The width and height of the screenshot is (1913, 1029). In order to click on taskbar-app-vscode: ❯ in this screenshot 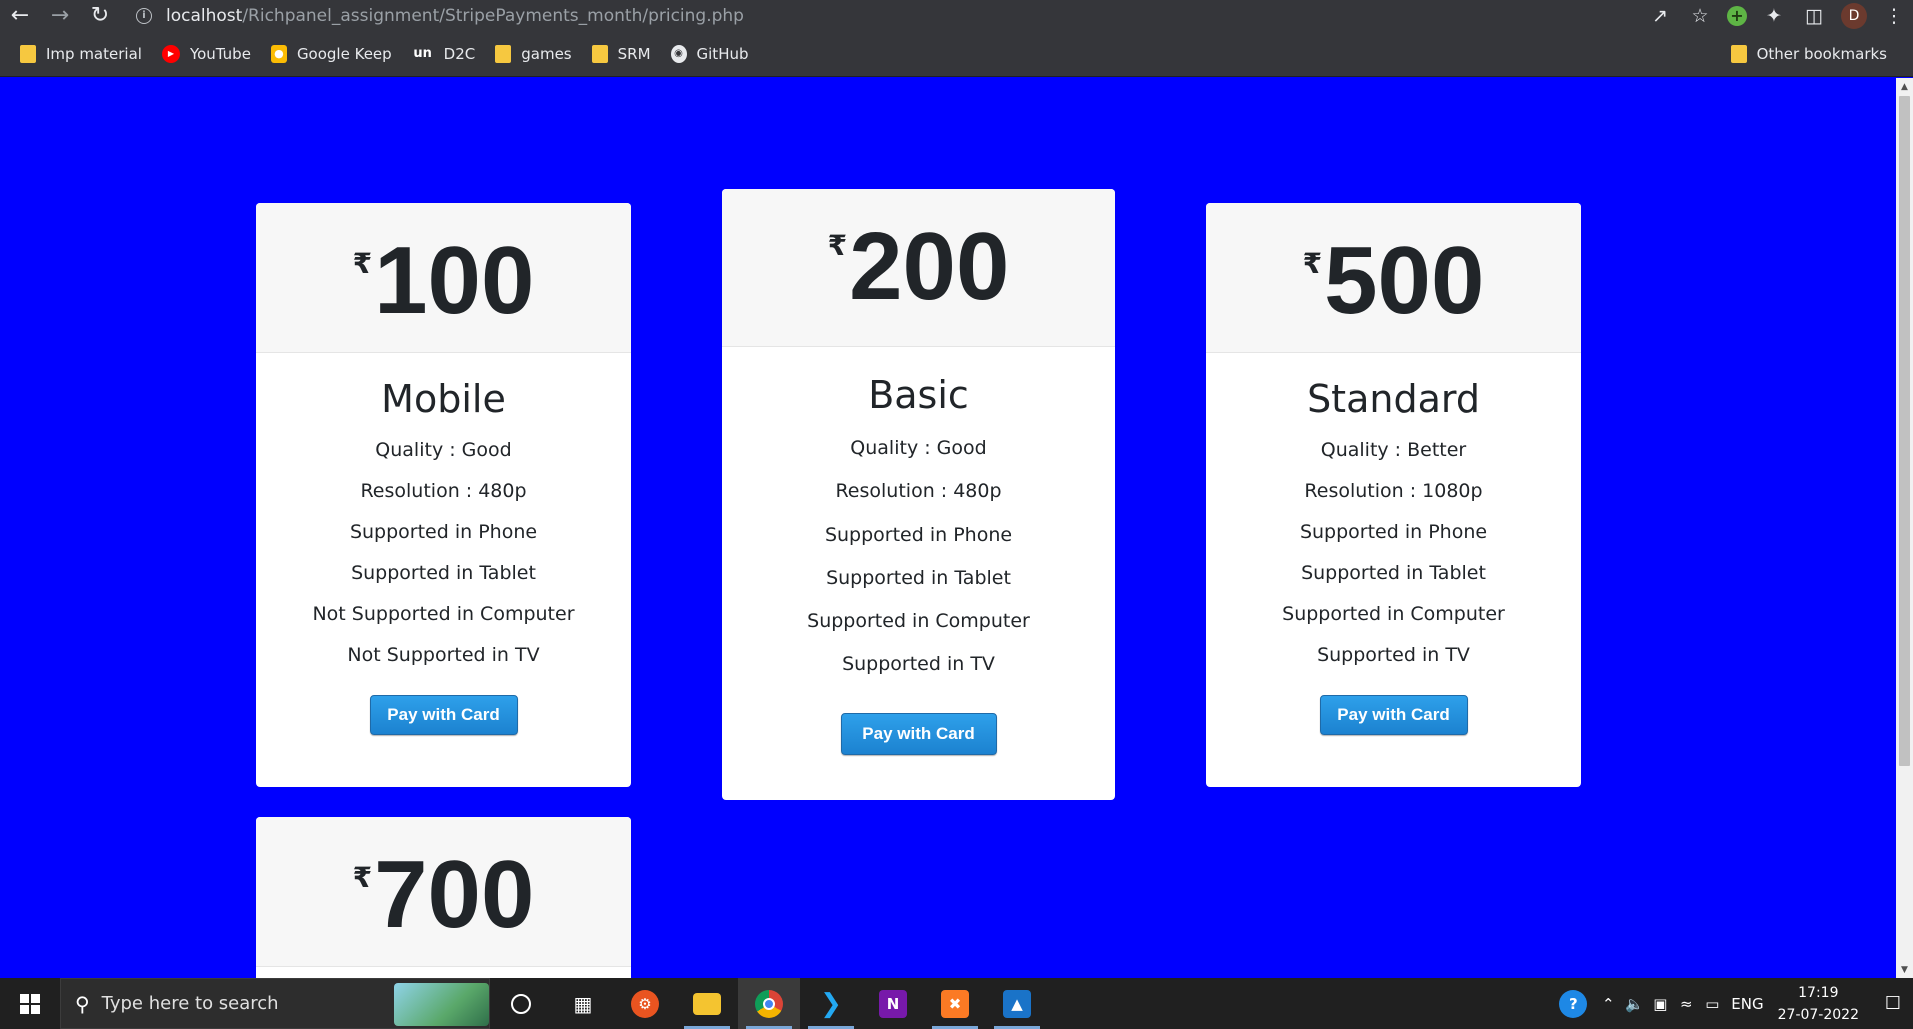, I will do `click(831, 1003)`.